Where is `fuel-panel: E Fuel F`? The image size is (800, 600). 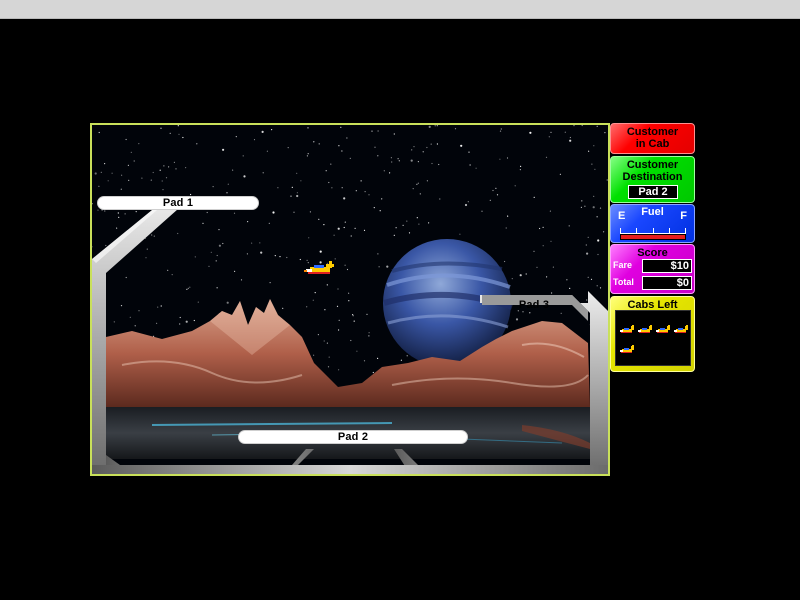 fuel-panel: E Fuel F is located at coordinates (652, 223).